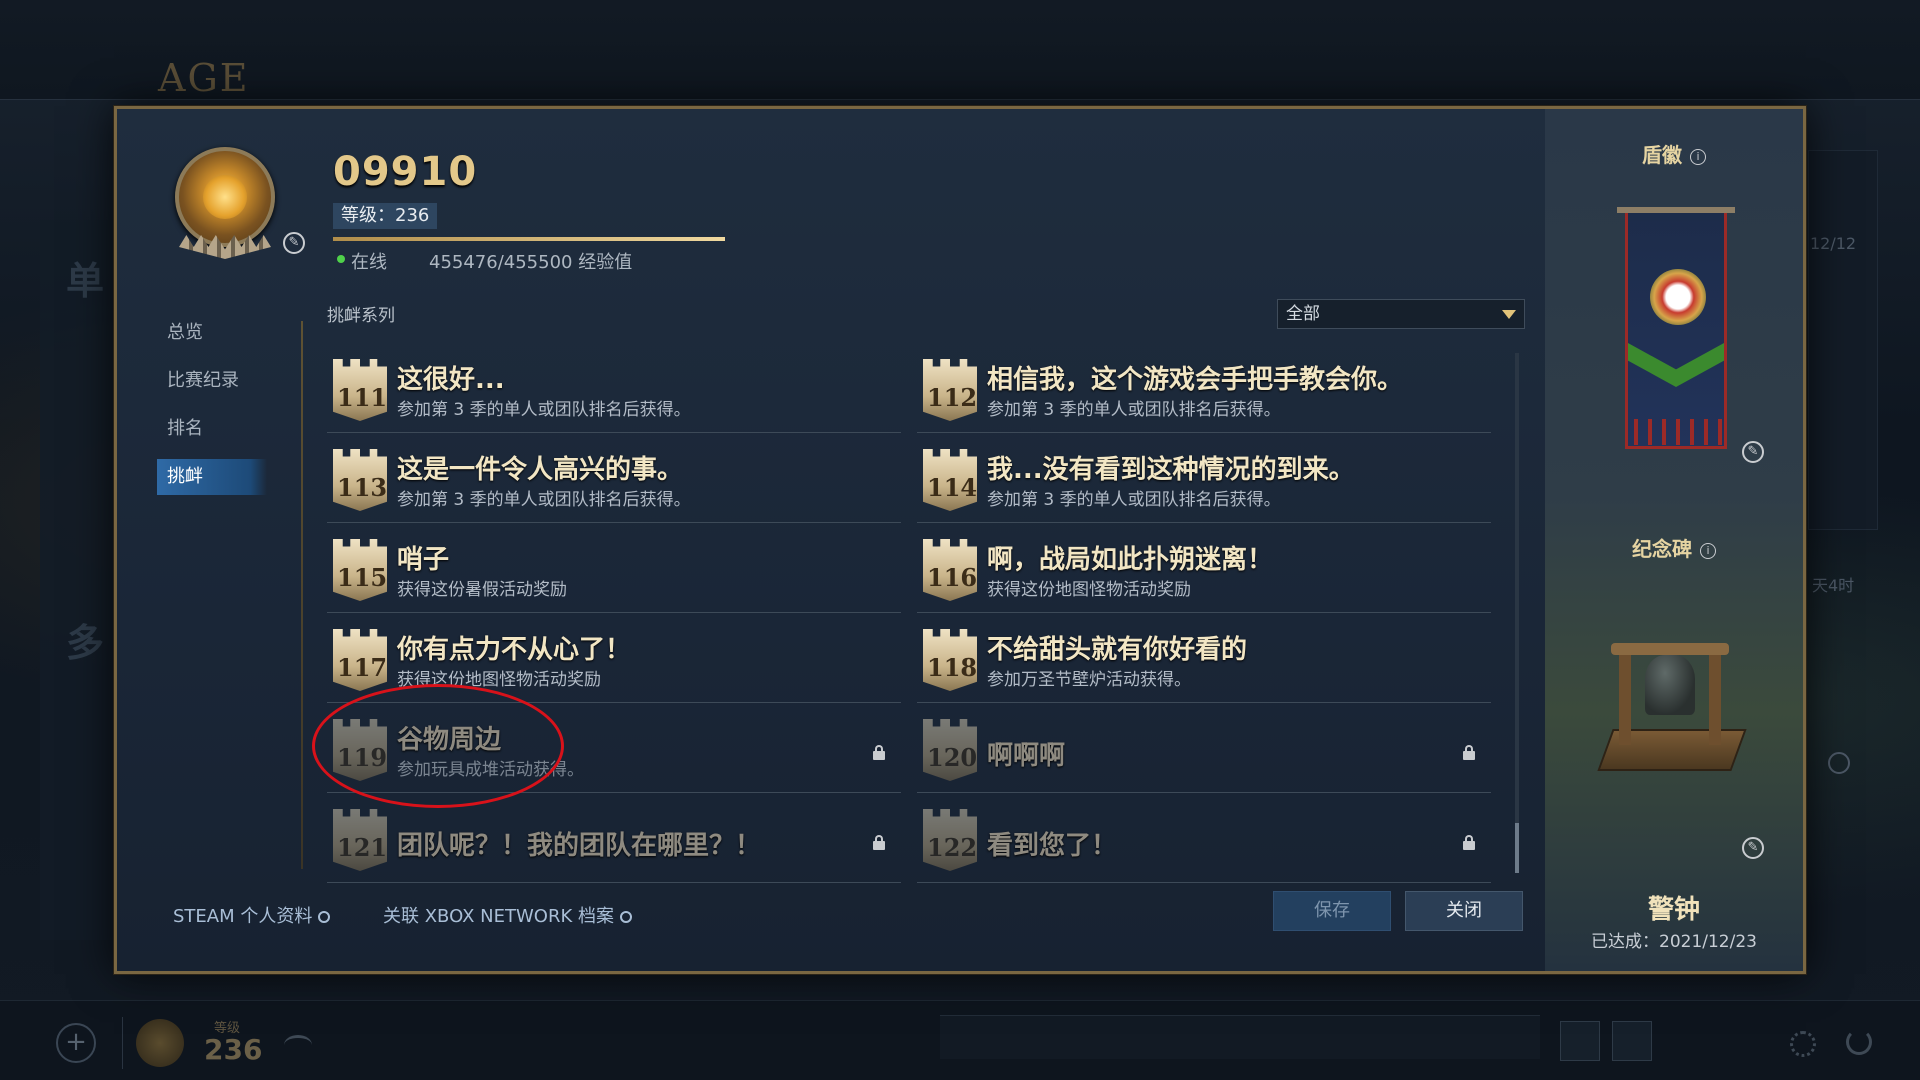  Describe the element at coordinates (1670, 685) in the screenshot. I see `bell-icon` at that location.